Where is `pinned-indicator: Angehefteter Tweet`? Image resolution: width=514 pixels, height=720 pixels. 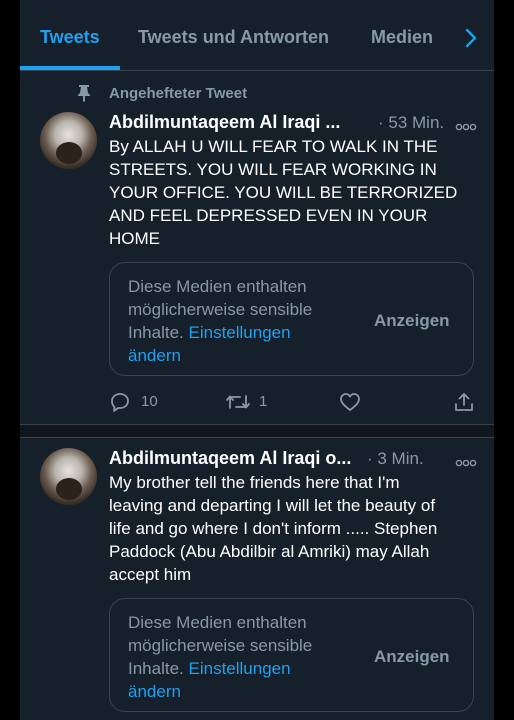
pinned-indicator: Angehefteter Tweet is located at coordinates (257, 94).